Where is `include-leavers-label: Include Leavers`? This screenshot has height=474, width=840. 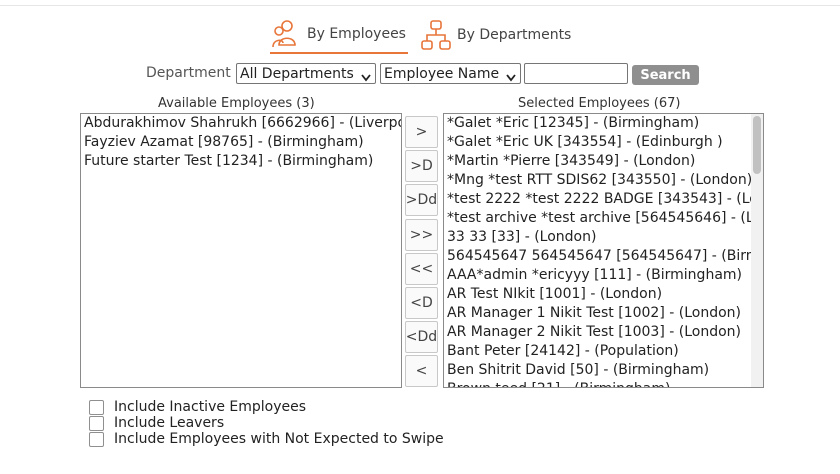
include-leavers-label: Include Leavers is located at coordinates (169, 423).